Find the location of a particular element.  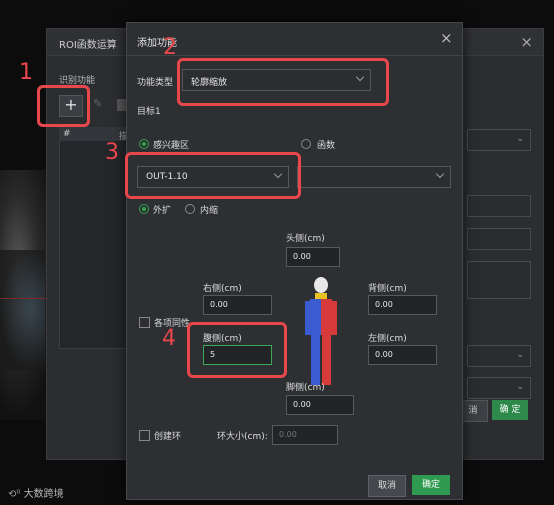

figure-head is located at coordinates (321, 285).